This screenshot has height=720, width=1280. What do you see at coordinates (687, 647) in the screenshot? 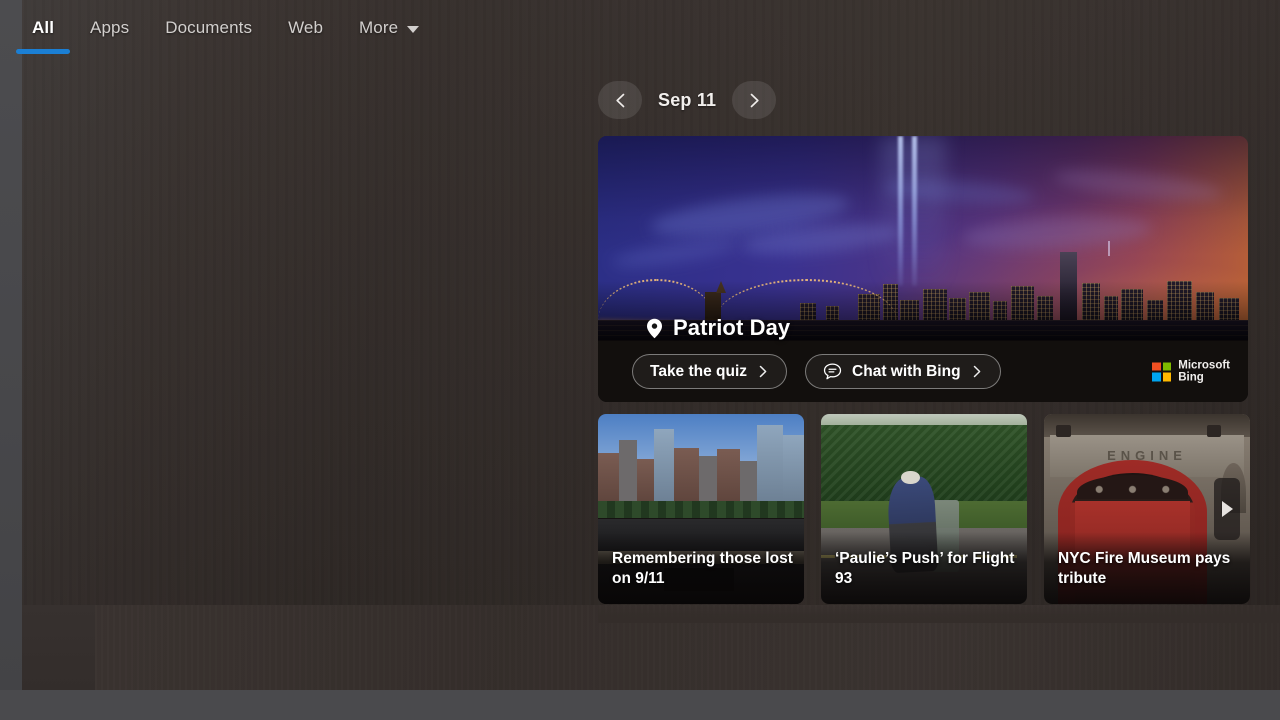
I see `flyout-panel-lower` at bounding box center [687, 647].